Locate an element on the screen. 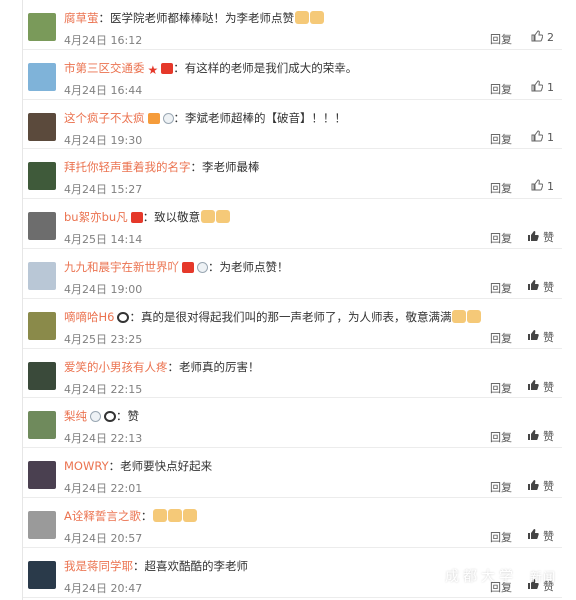 Image resolution: width=576 pixels, height=600 pixels. comment-item: 这个疯子不太疯 ：李斌老师超棒的【破音】！！！ 4月24日 19:30 回复 1 is located at coordinates (292, 125).